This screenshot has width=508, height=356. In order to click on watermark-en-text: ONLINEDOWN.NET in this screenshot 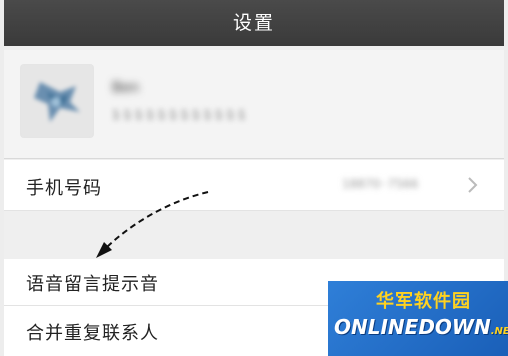, I will do `click(421, 327)`.